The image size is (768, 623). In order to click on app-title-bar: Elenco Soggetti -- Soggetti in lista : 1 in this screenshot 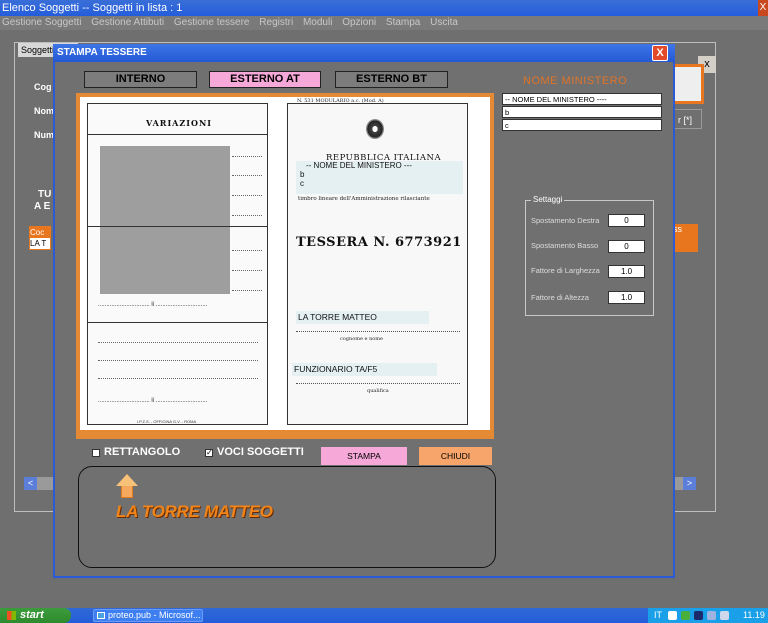, I will do `click(384, 8)`.